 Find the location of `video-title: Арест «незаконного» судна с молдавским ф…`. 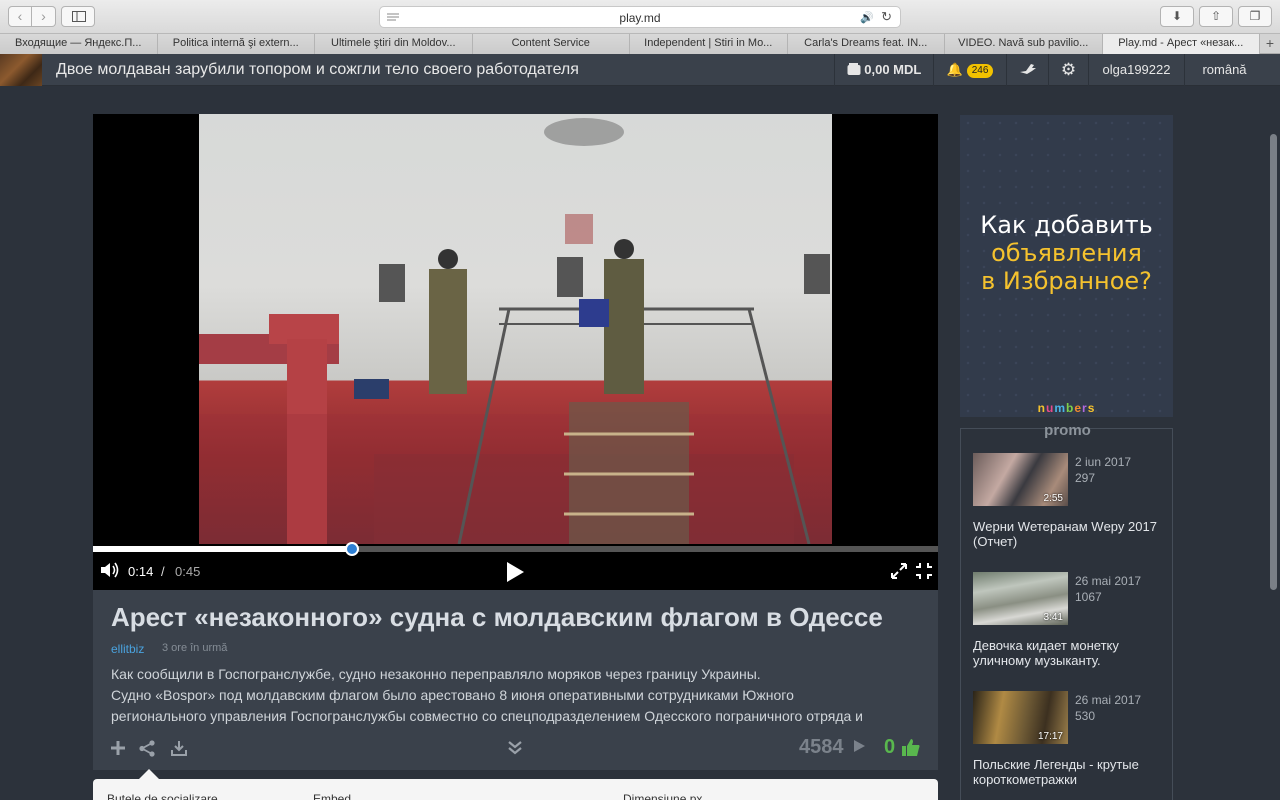

video-title: Арест «незаконного» судна с молдавским ф… is located at coordinates (497, 617).